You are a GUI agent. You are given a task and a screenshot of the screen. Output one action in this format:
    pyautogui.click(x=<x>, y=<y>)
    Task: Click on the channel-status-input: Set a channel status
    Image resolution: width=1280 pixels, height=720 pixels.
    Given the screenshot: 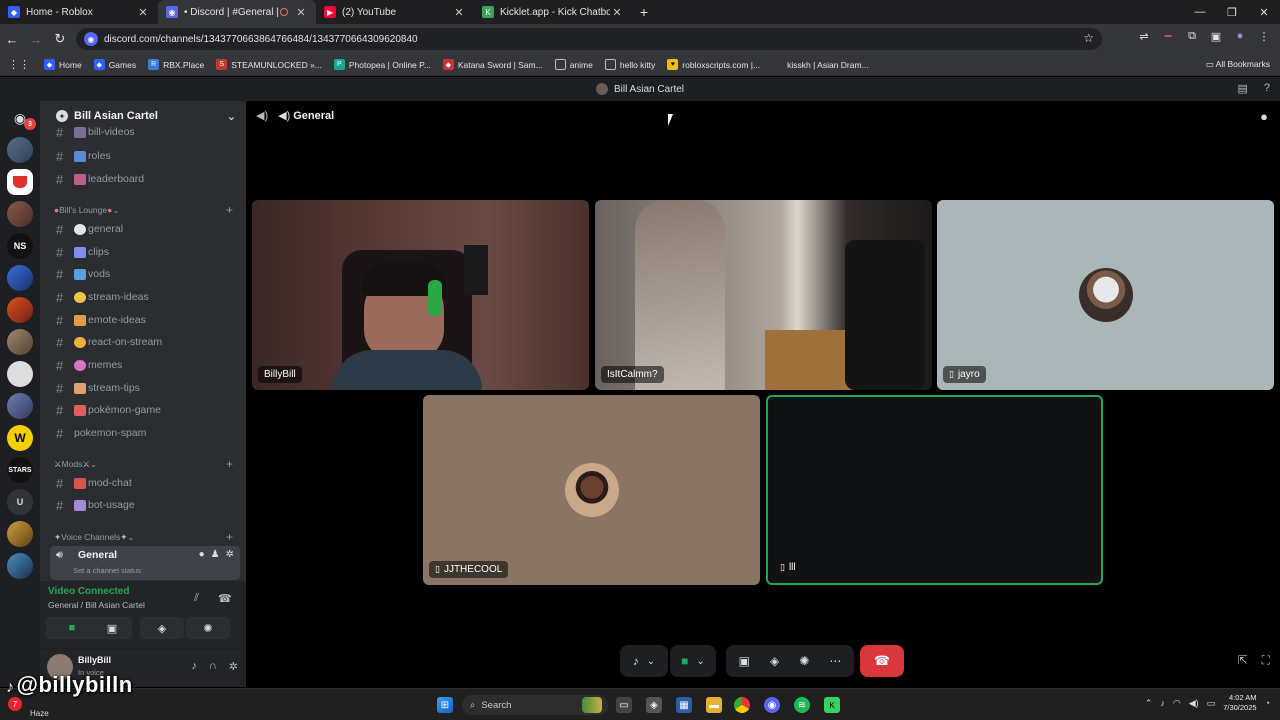 What is the action you would take?
    pyautogui.click(x=107, y=570)
    